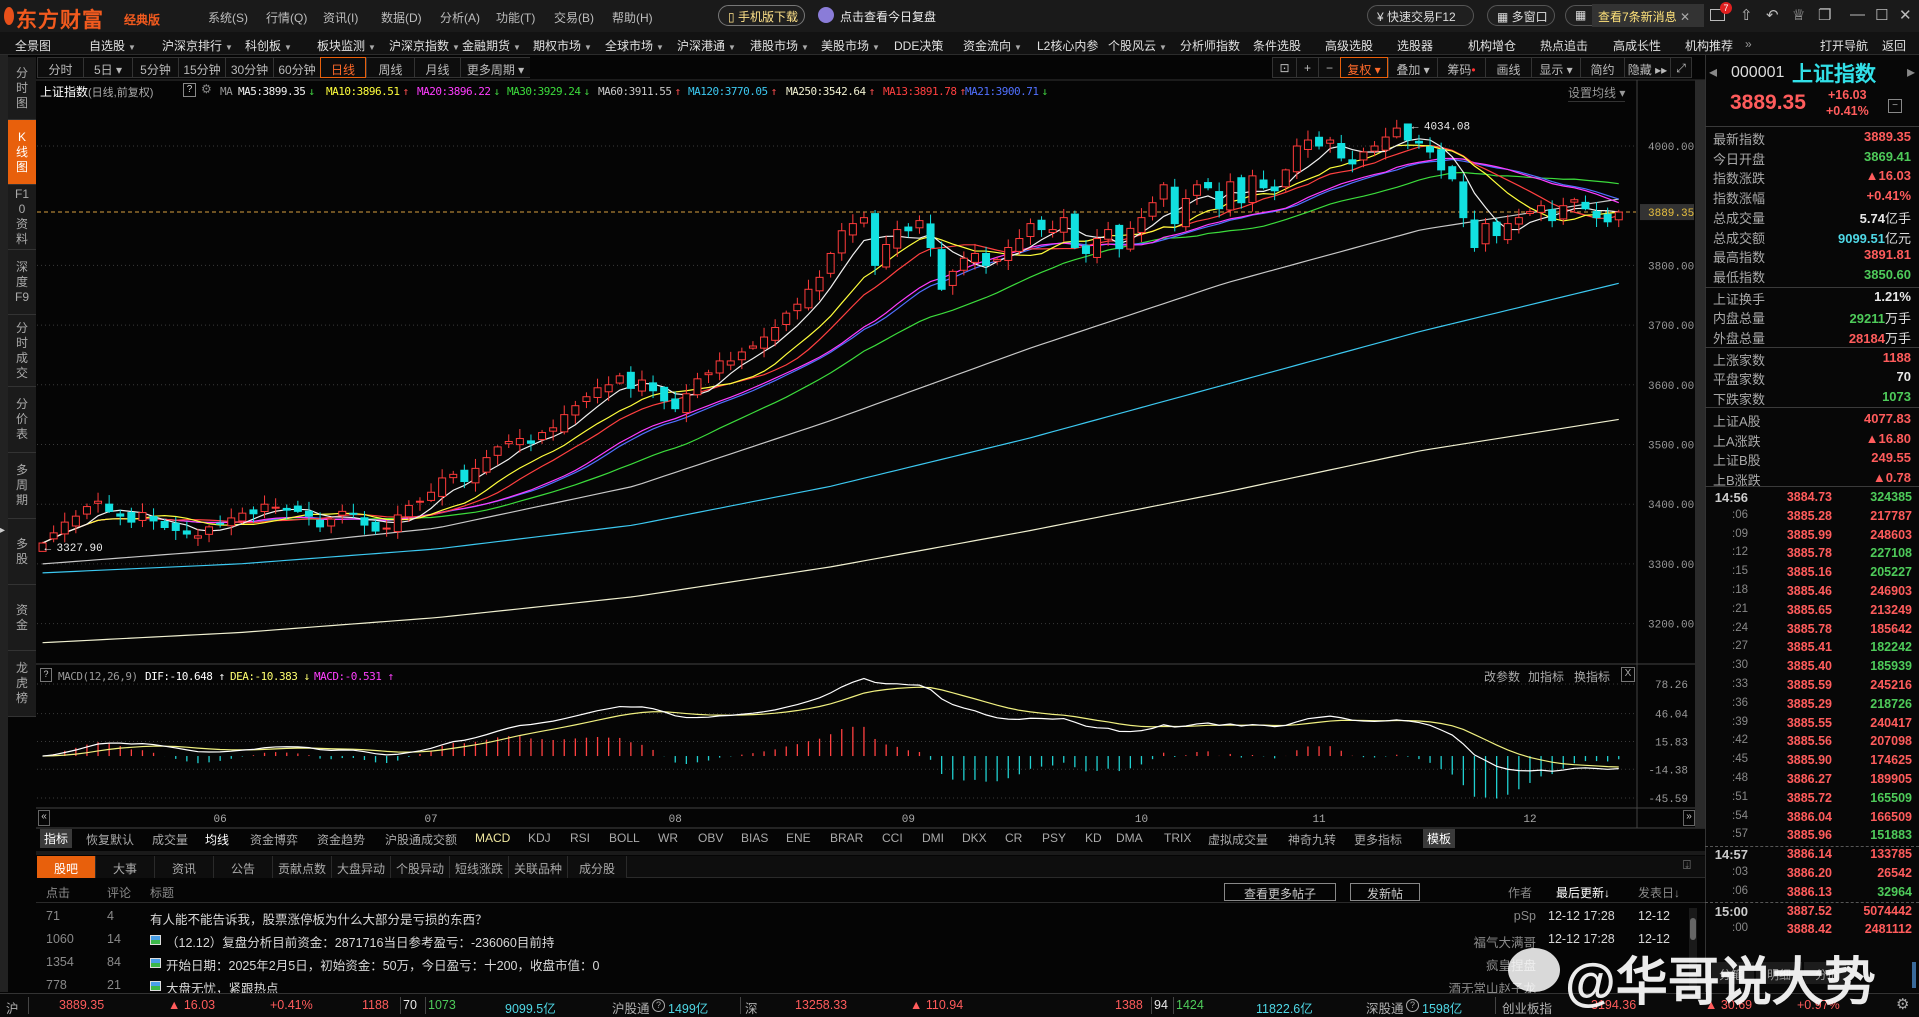  What do you see at coordinates (1914, 975) in the screenshot?
I see `tick-scrollbar` at bounding box center [1914, 975].